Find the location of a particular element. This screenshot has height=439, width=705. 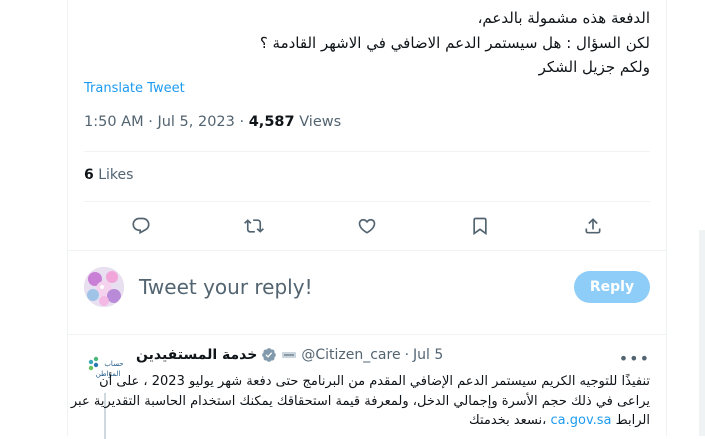

link: ca.gov.sa is located at coordinates (581, 420).